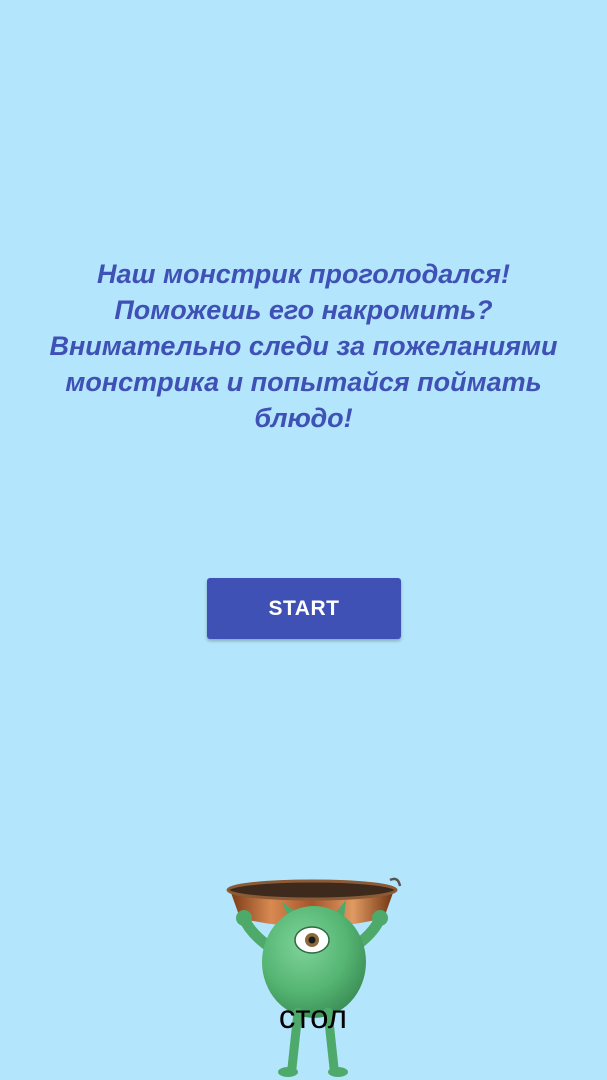 The height and width of the screenshot is (1080, 607). I want to click on monster-character, so click(314, 976).